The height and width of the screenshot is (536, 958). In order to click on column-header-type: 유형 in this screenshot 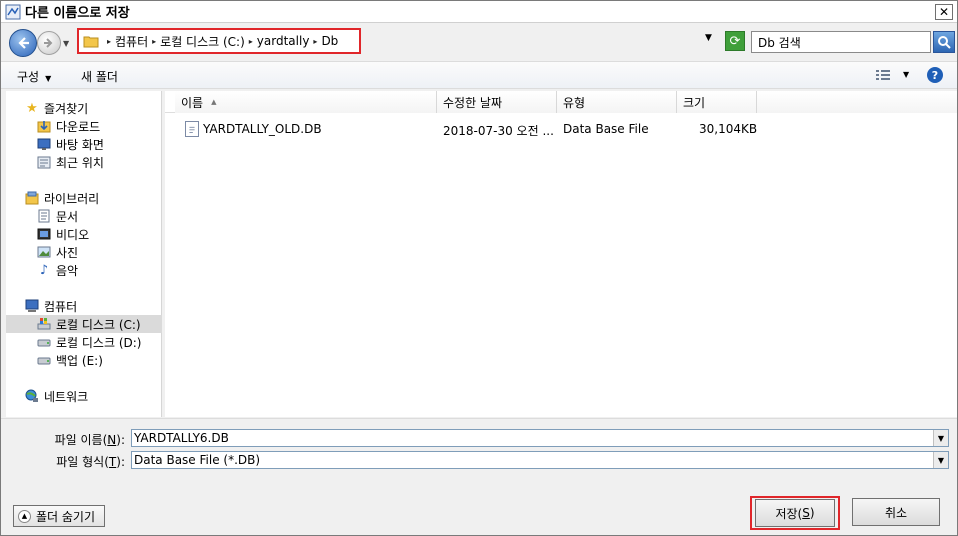, I will do `click(617, 102)`.